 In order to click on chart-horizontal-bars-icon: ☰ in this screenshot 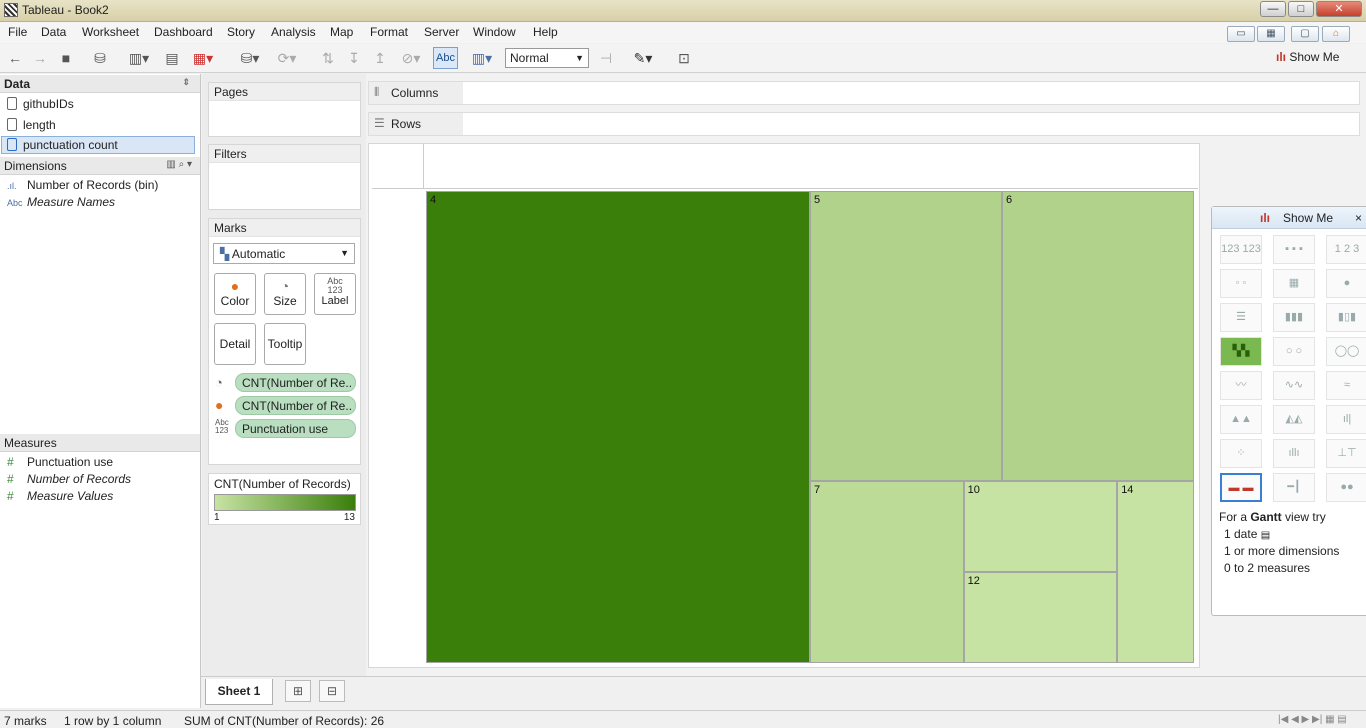, I will do `click(1241, 317)`.